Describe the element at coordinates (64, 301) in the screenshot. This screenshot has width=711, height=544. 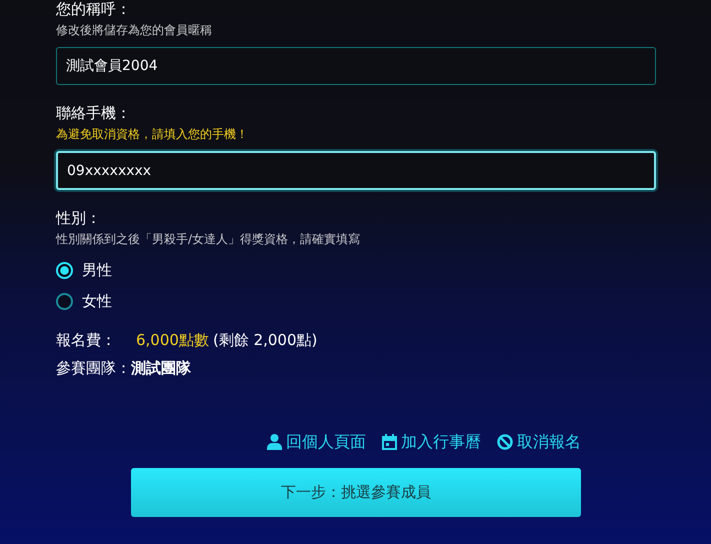
I see `radio-button` at that location.